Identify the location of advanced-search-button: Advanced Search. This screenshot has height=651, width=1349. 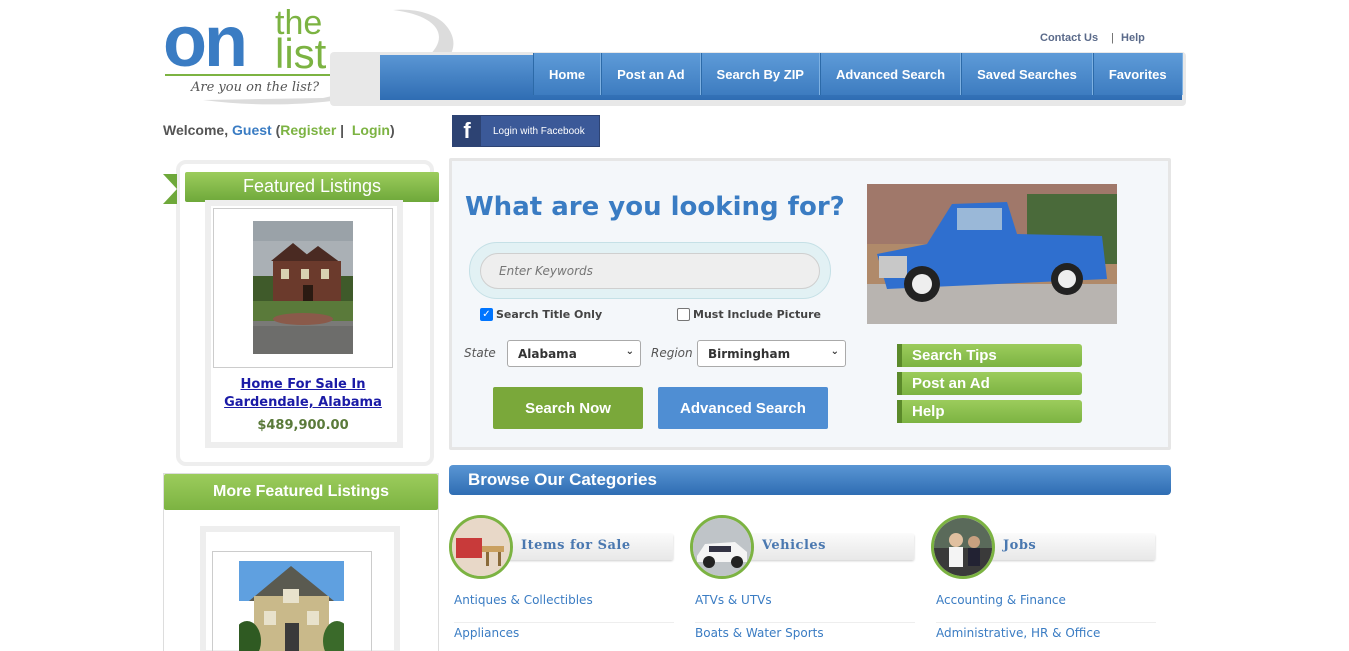
(743, 408).